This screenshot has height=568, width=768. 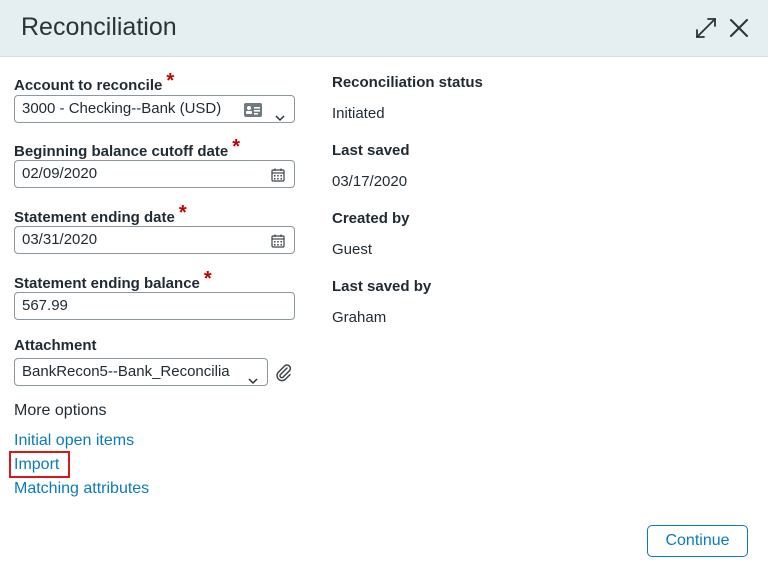 What do you see at coordinates (94, 217) in the screenshot?
I see `end-date-label-text: Statement ending date` at bounding box center [94, 217].